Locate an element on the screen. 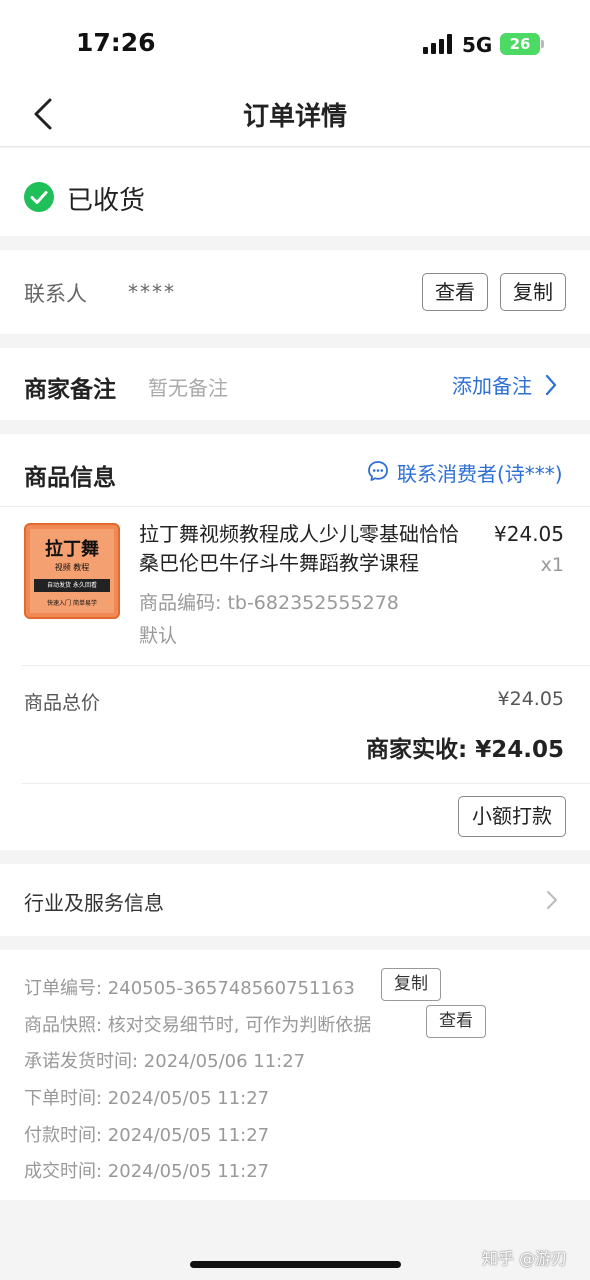 The height and width of the screenshot is (1280, 590). merchant-note-label: 商家备注 is located at coordinates (70, 390).